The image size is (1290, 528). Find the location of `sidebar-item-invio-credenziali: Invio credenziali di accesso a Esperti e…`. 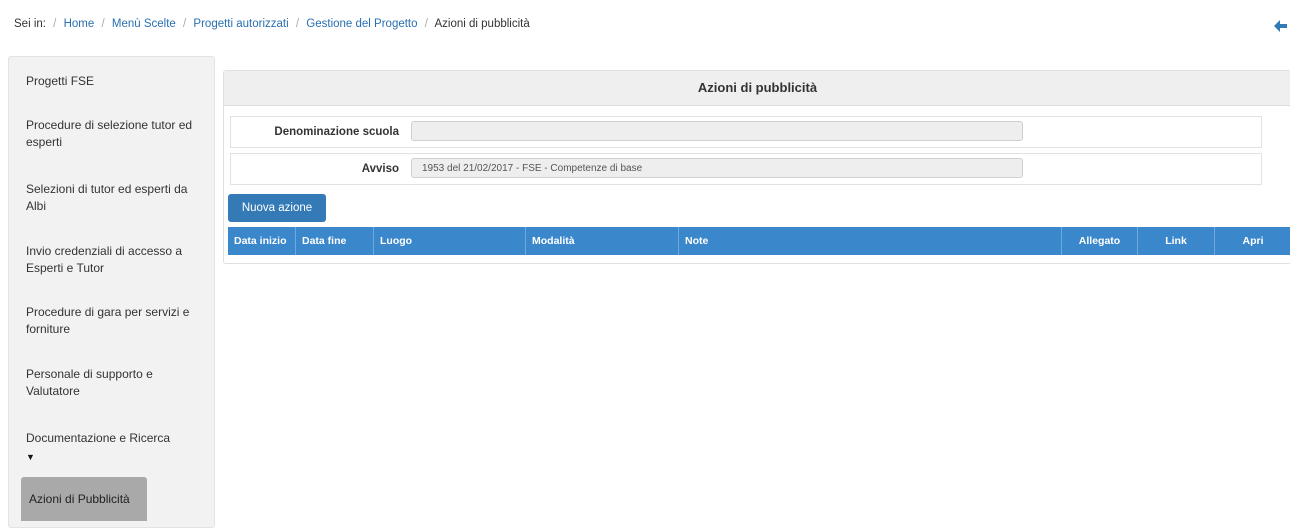

sidebar-item-invio-credenziali: Invio credenziali di accesso a Esperti e… is located at coordinates (113, 260).